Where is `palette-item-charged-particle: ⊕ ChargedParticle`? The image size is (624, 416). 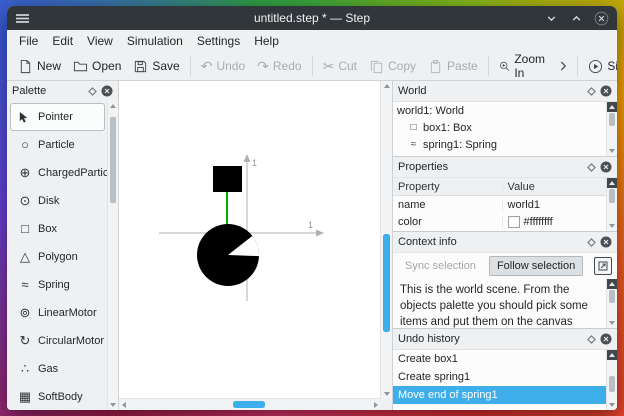 palette-item-charged-particle: ⊕ ChargedParticle is located at coordinates (63, 173).